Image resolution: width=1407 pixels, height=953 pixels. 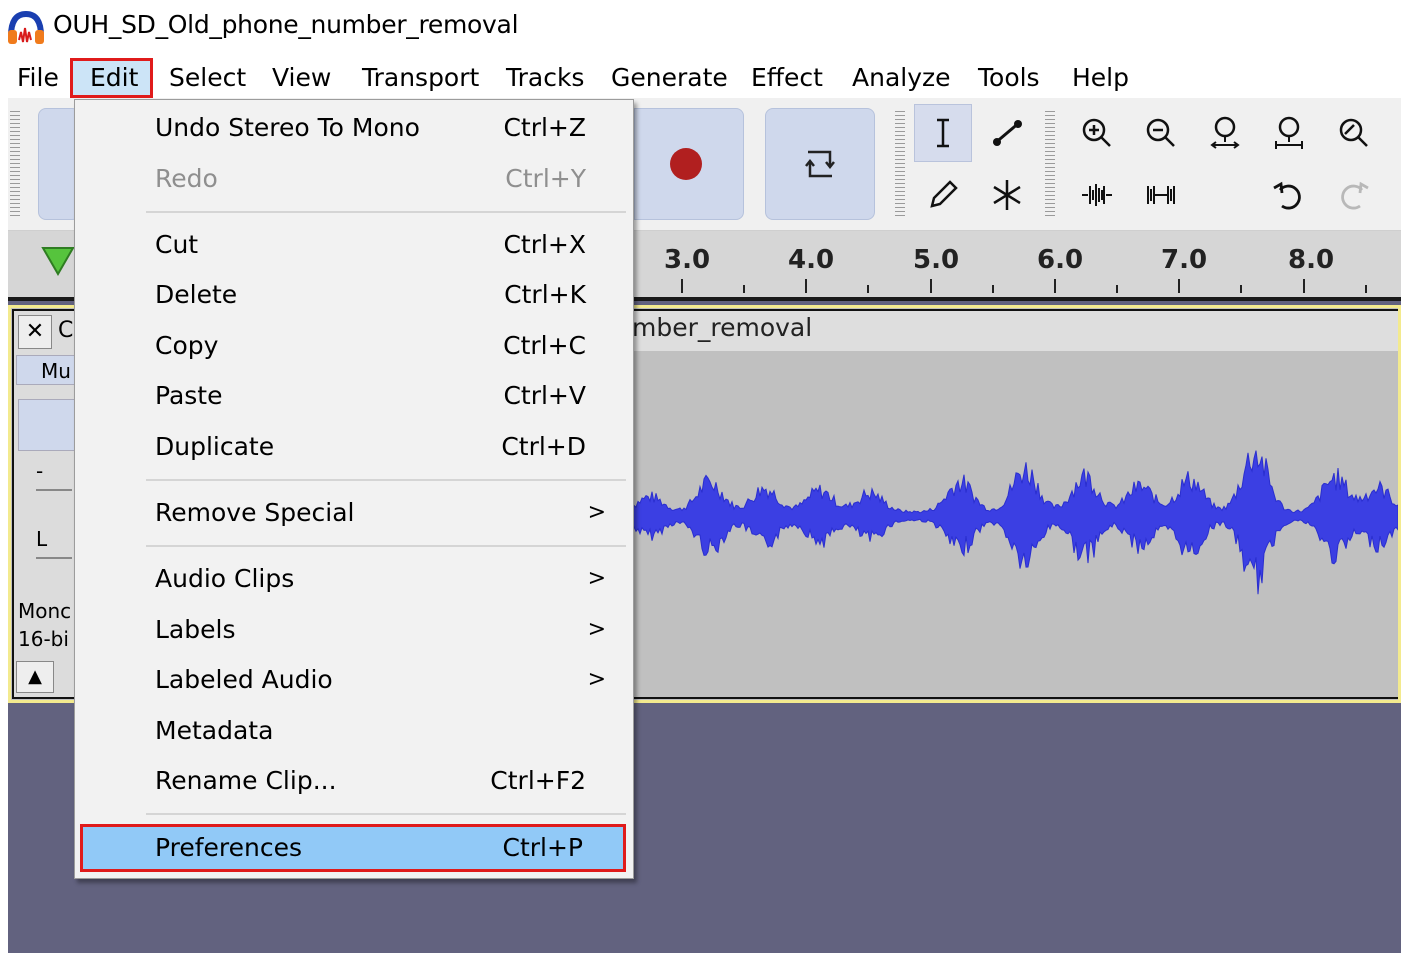 What do you see at coordinates (215, 446) in the screenshot?
I see `menu-duplicate-label: Duplicate` at bounding box center [215, 446].